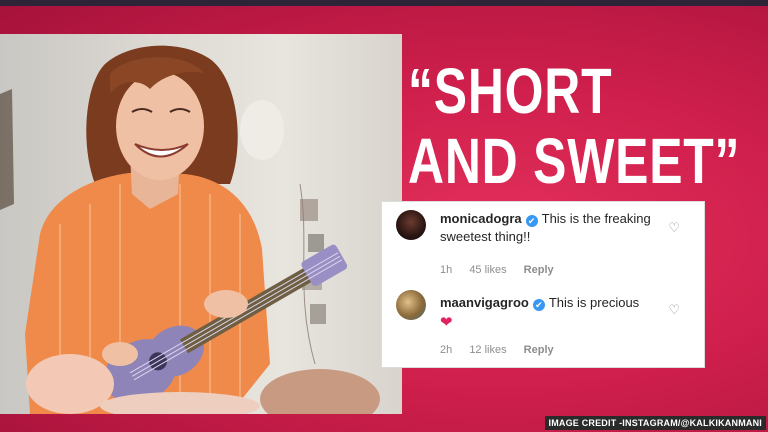 The height and width of the screenshot is (432, 768). What do you see at coordinates (550, 313) in the screenshot?
I see `comment-body: maanvigagroo ✔ This is precious ❤` at bounding box center [550, 313].